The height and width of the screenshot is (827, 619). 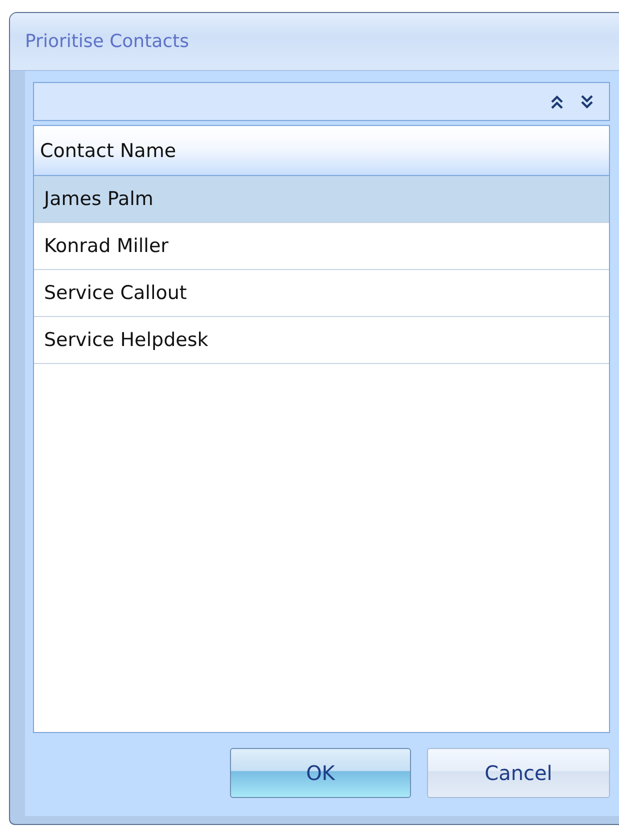 What do you see at coordinates (321, 199) in the screenshot?
I see `table-row: James Palm` at bounding box center [321, 199].